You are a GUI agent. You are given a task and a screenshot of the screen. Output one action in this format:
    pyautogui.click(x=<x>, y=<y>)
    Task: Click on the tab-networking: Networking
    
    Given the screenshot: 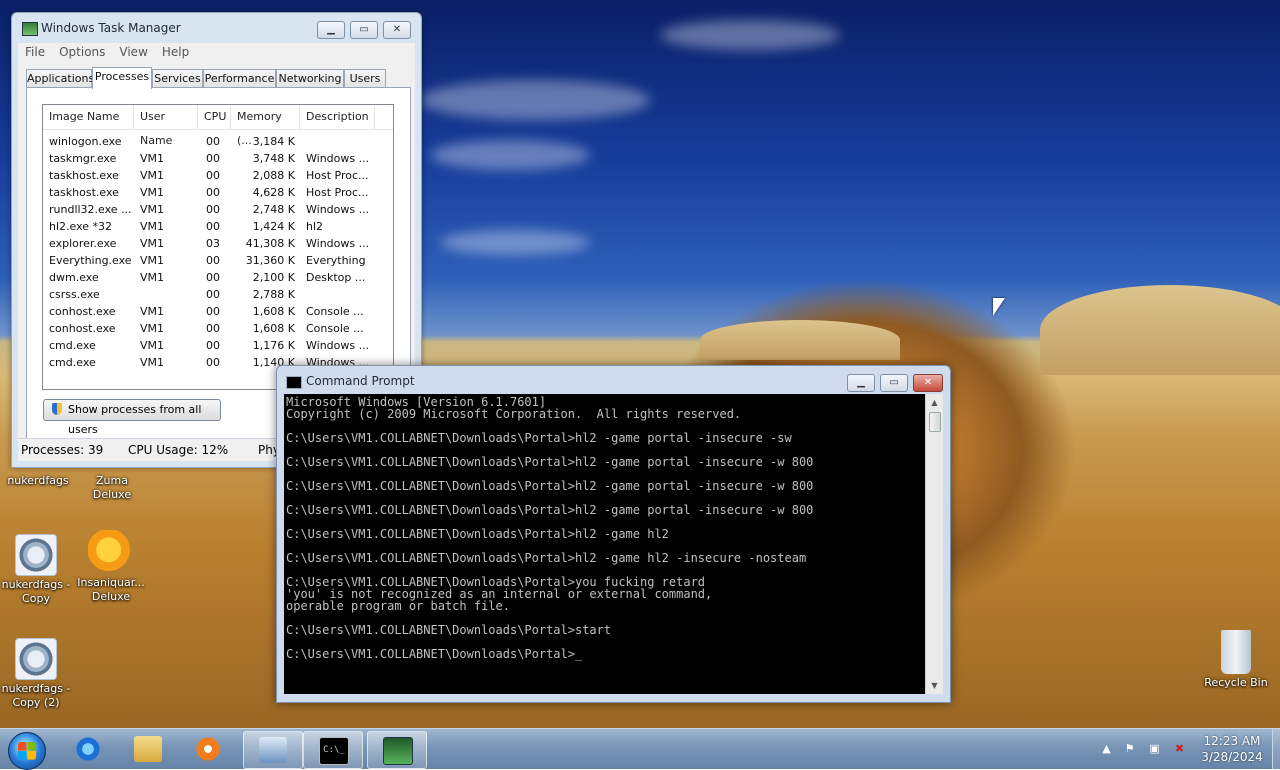 What is the action you would take?
    pyautogui.click(x=310, y=78)
    